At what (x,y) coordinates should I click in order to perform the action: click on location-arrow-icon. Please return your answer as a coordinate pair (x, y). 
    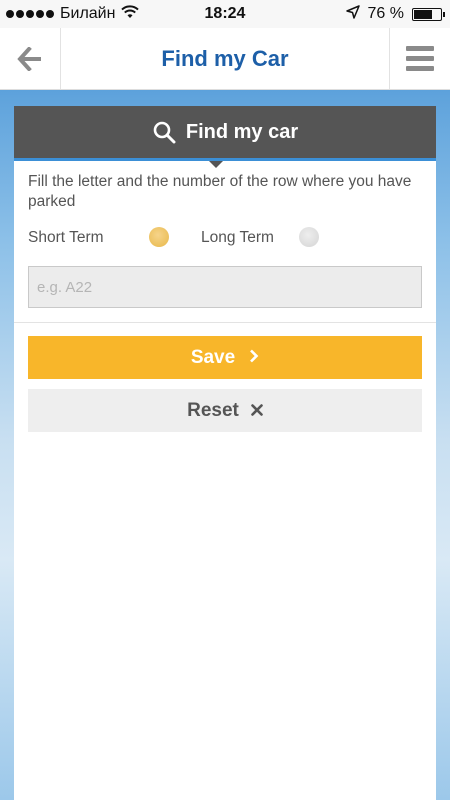
    Looking at the image, I should click on (352, 14).